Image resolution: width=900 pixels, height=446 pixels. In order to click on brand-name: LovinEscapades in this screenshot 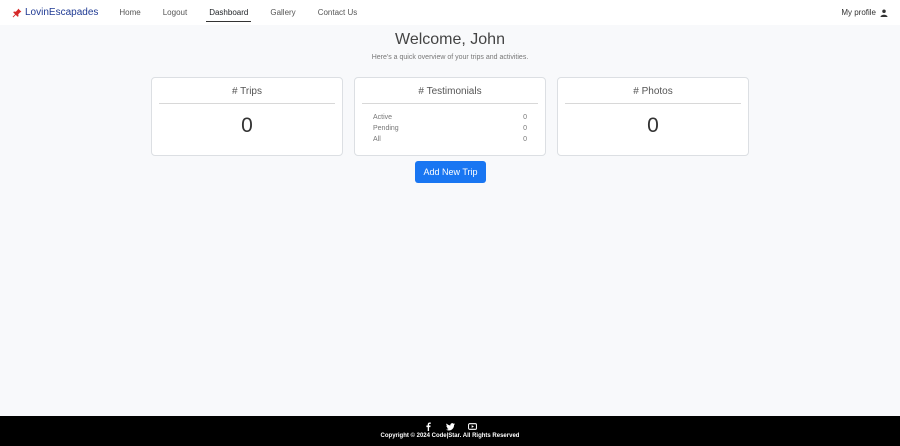, I will do `click(62, 12)`.